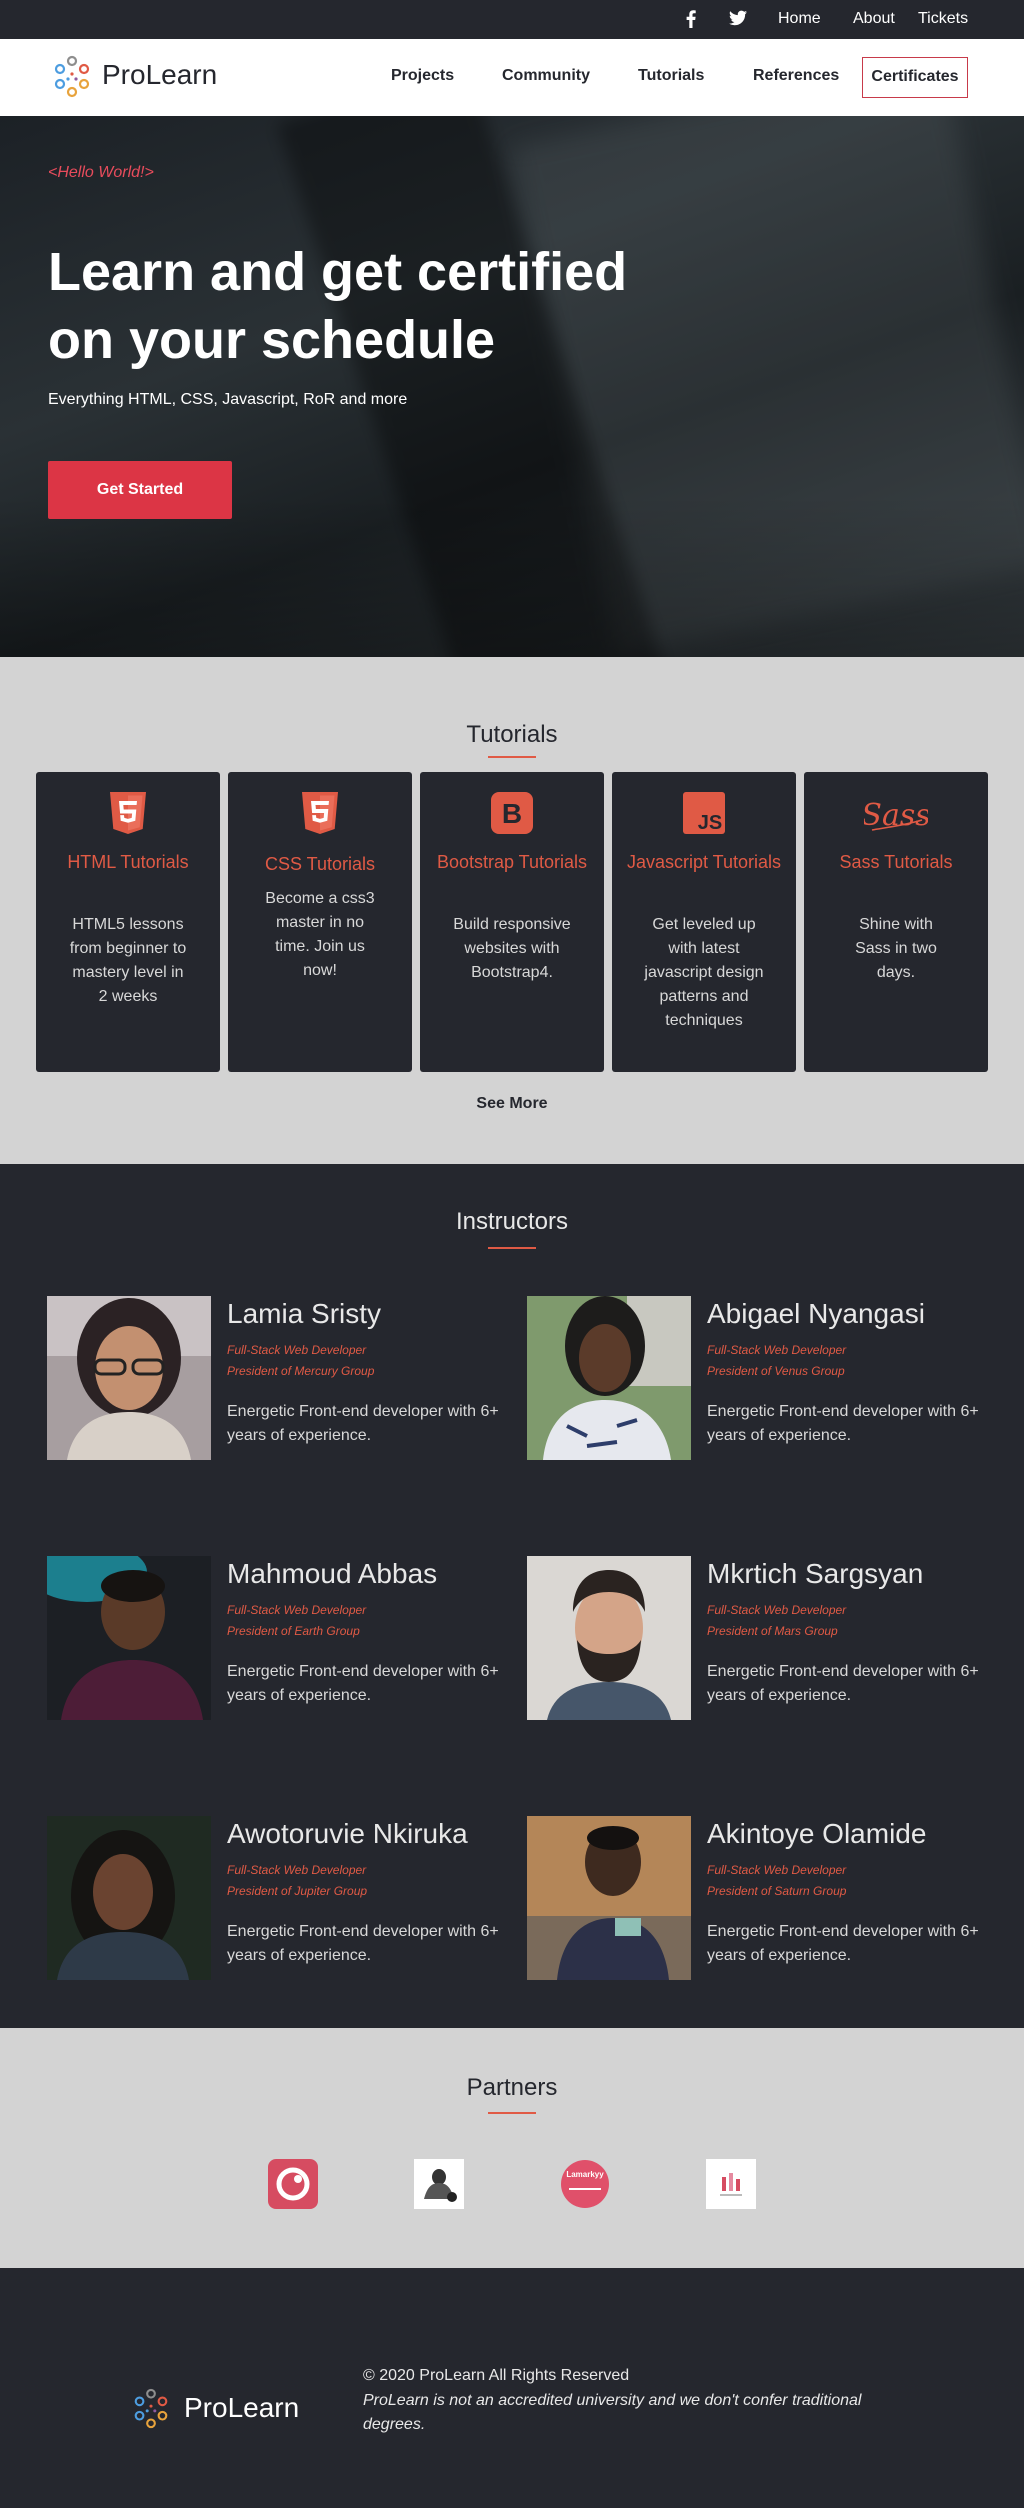 The width and height of the screenshot is (1024, 2508). I want to click on instructor-group: President of Venus Group, so click(776, 1371).